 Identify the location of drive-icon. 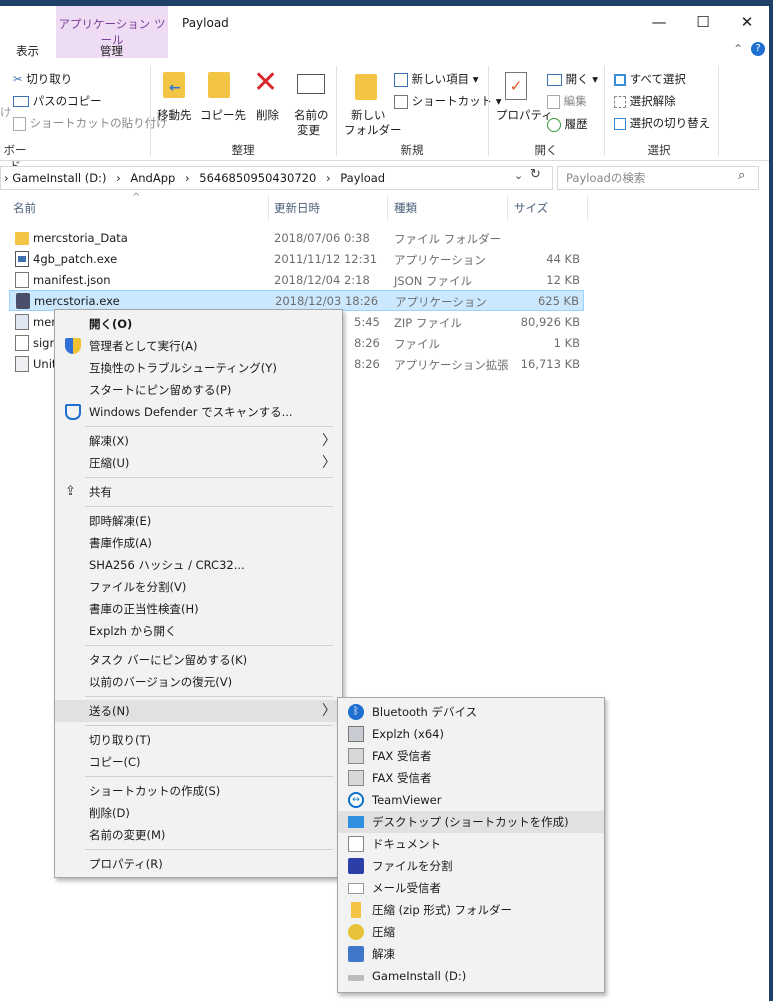
(356, 978).